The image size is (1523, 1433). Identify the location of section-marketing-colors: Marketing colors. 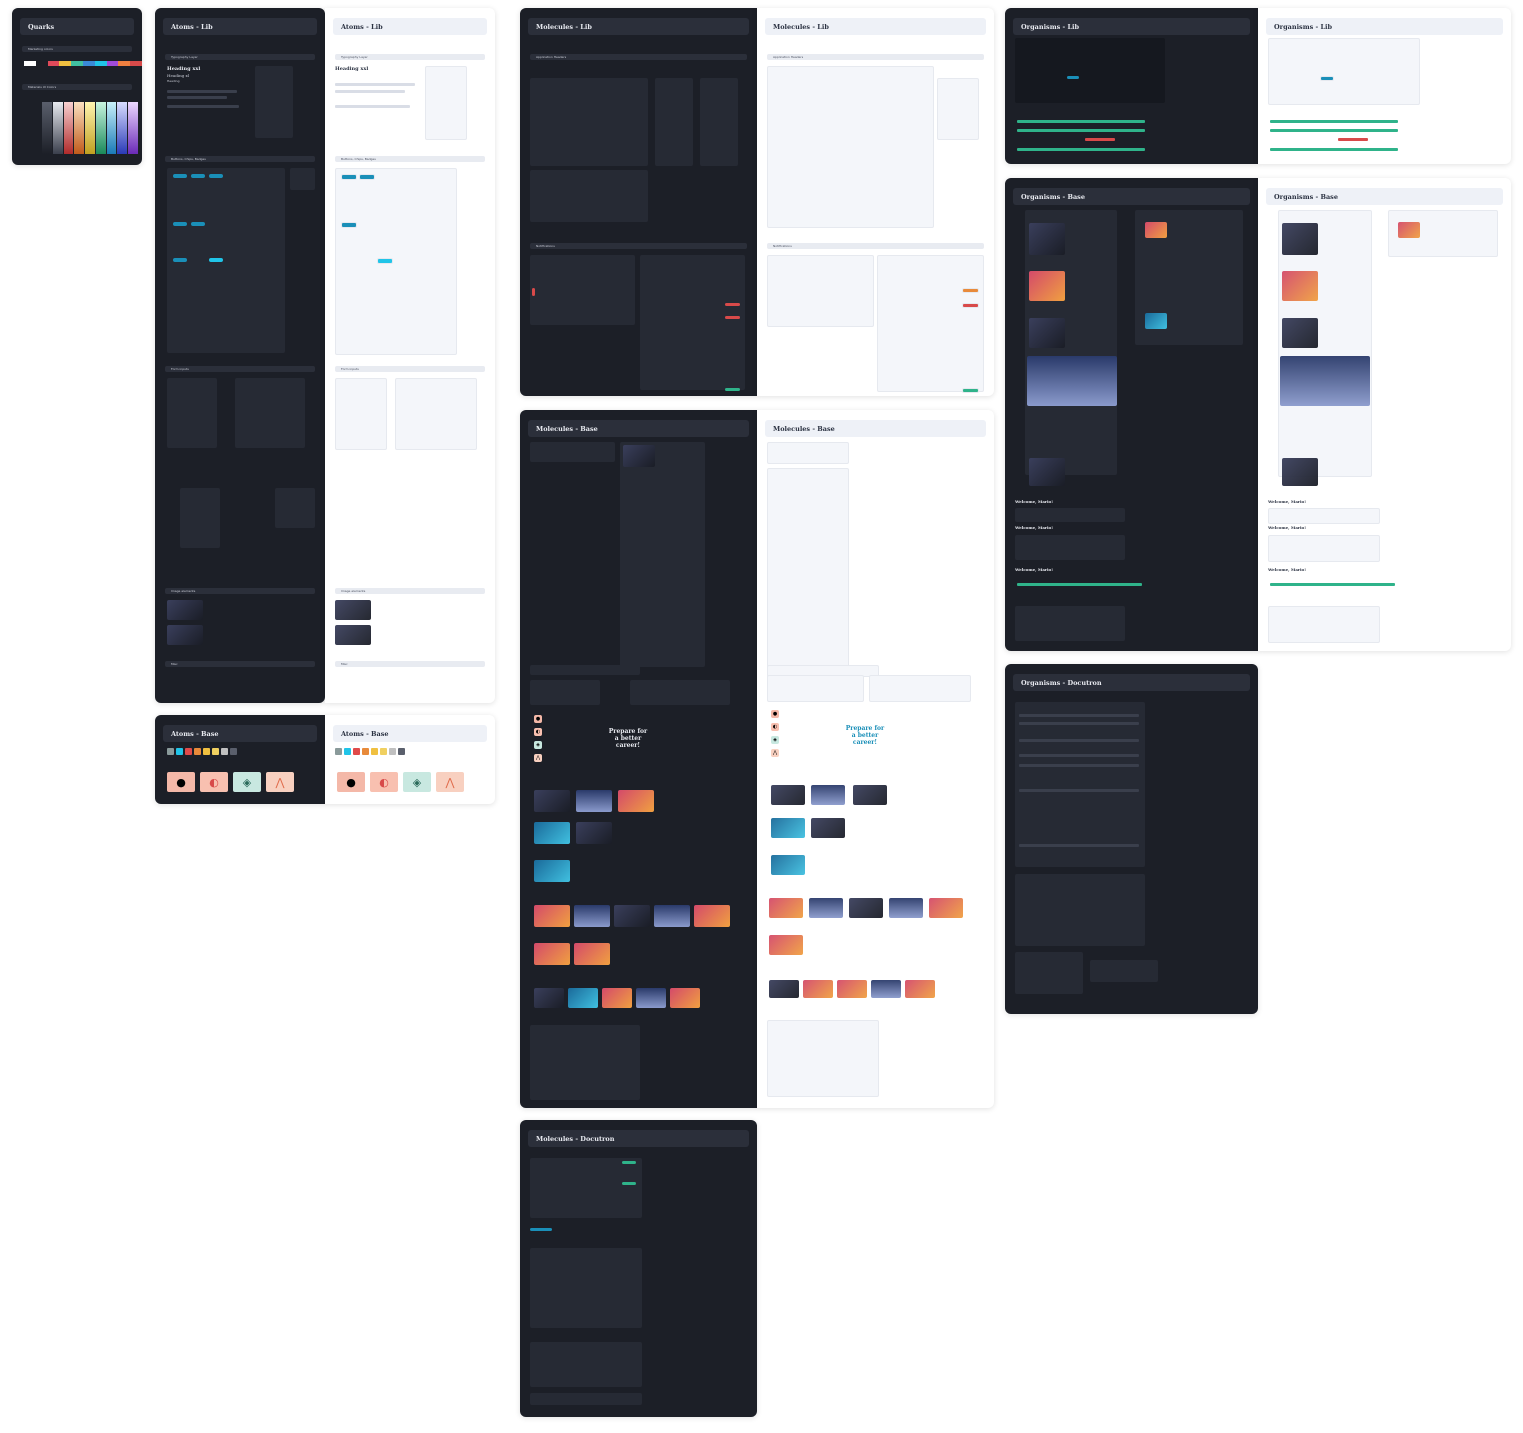
(77, 49).